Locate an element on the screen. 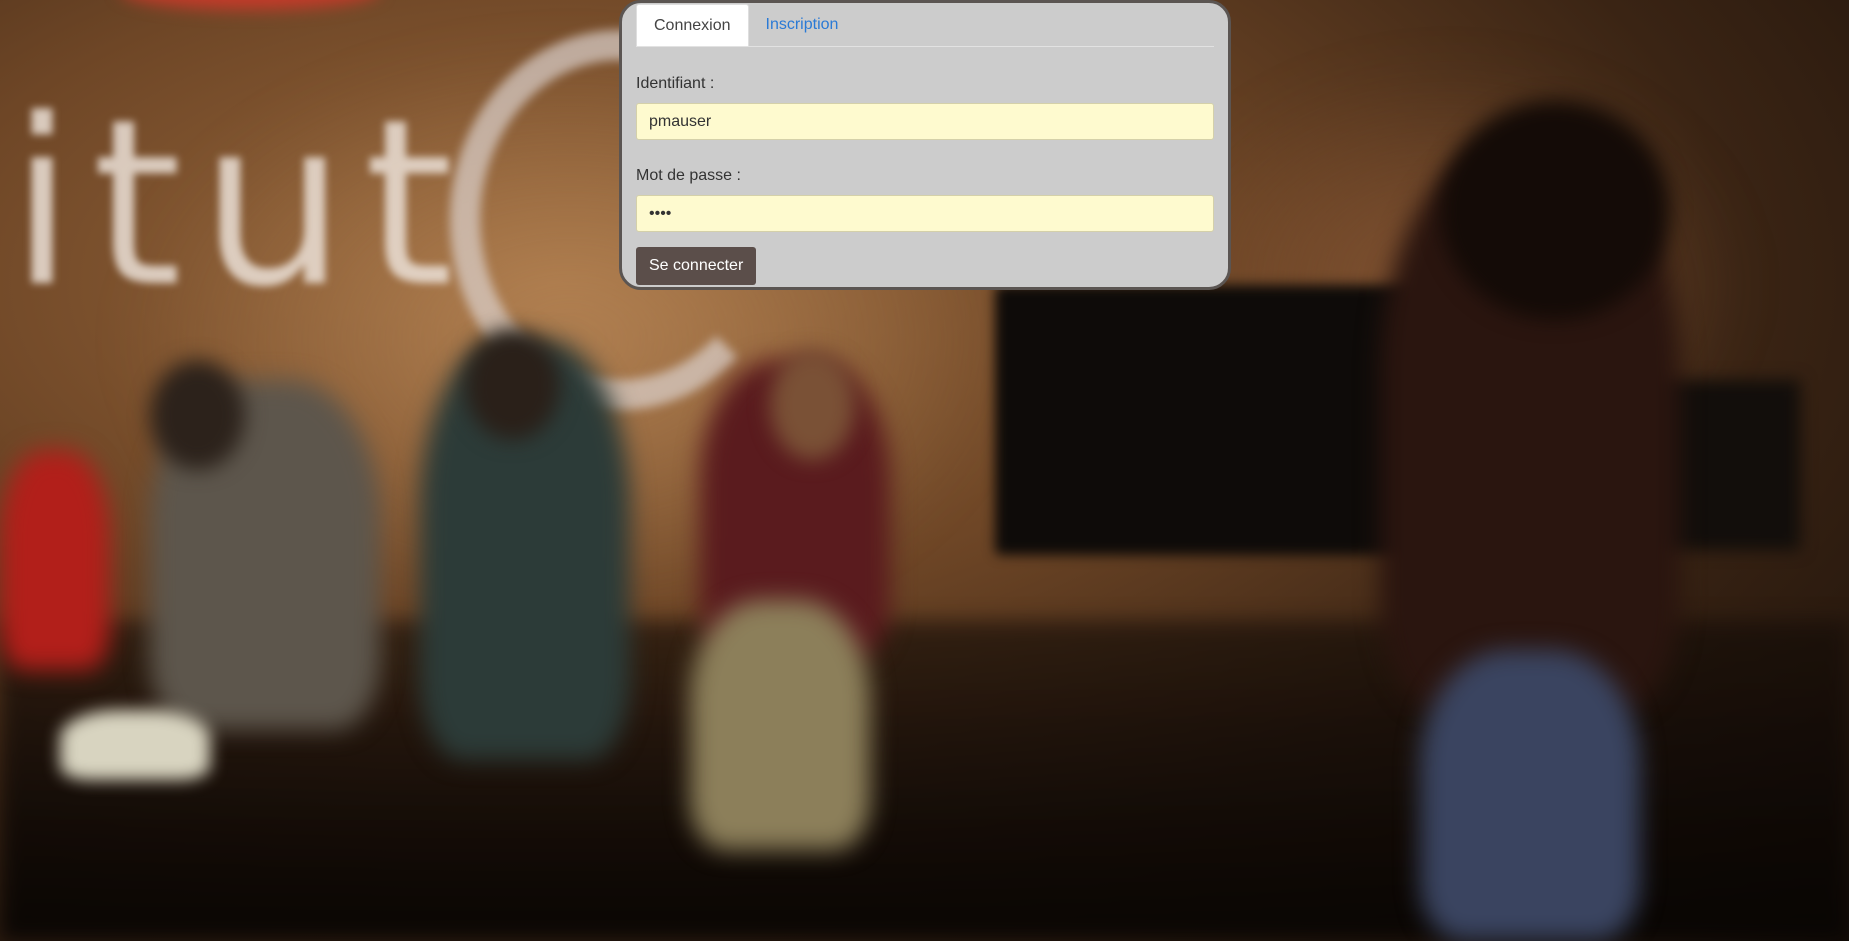  red-light is located at coordinates (250, 5).